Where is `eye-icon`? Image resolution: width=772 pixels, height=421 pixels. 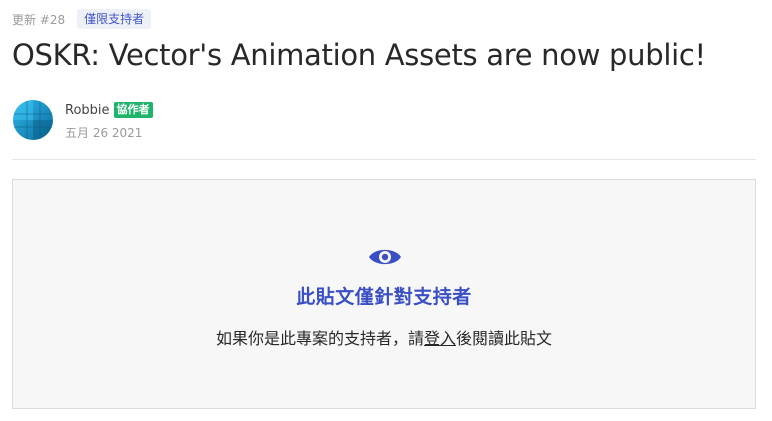
eye-icon is located at coordinates (385, 257).